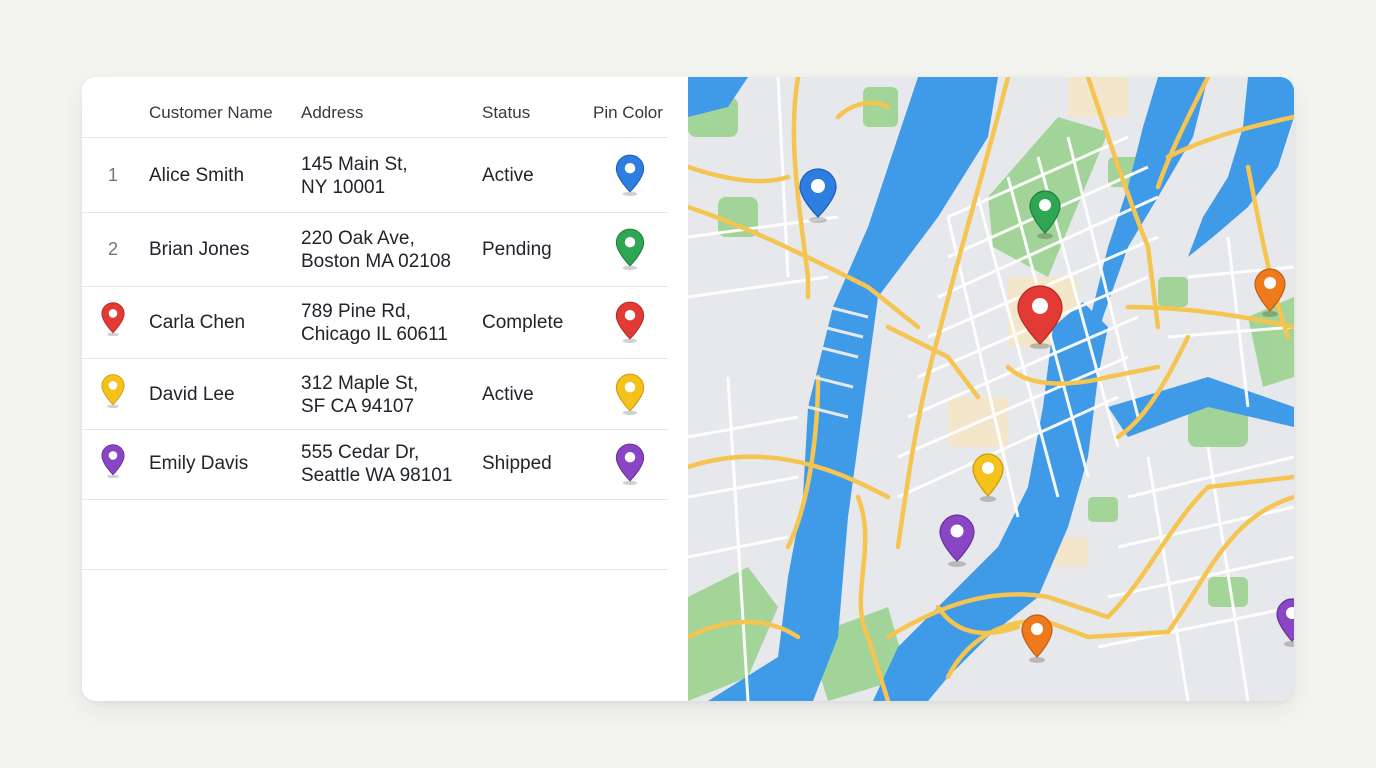 The width and height of the screenshot is (1376, 768). What do you see at coordinates (199, 463) in the screenshot?
I see `customer-name: Emily Davis` at bounding box center [199, 463].